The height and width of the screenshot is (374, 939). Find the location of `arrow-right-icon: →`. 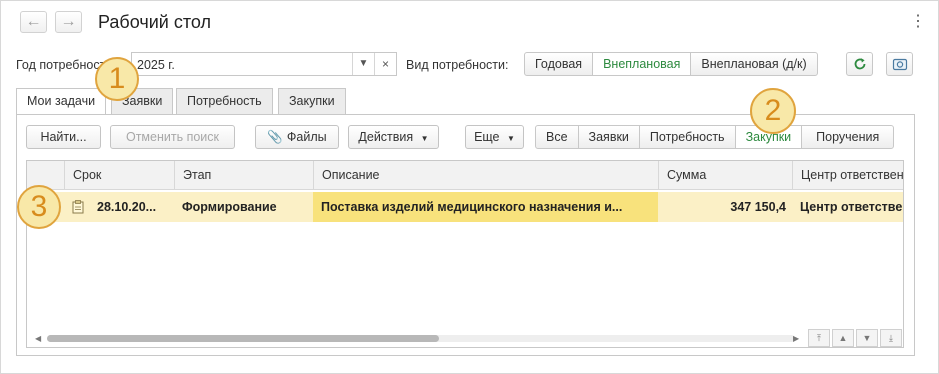

arrow-right-icon: → is located at coordinates (68, 21).